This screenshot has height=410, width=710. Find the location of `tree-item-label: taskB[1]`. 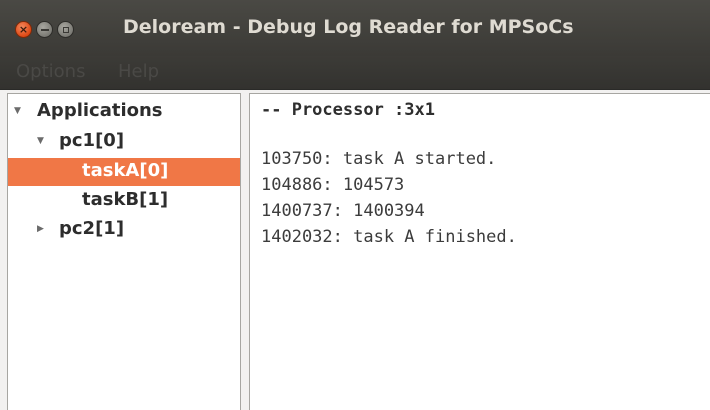

tree-item-label: taskB[1] is located at coordinates (125, 199).